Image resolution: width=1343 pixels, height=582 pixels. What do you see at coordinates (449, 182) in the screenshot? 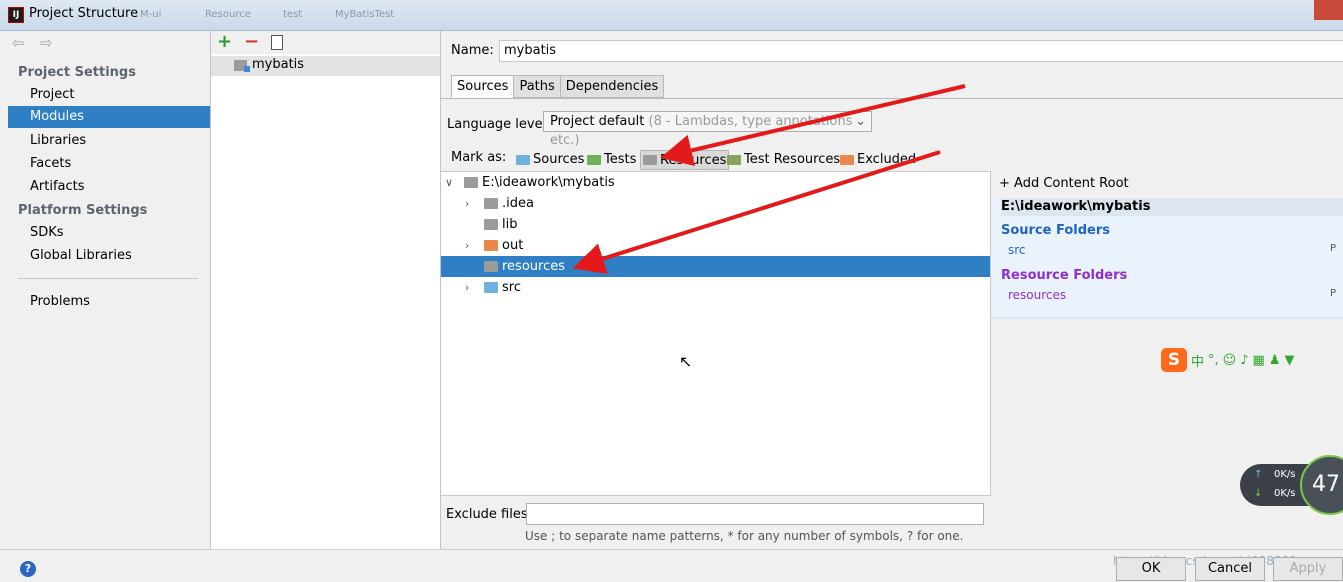
I see `chevron-down-icon: ∨` at bounding box center [449, 182].